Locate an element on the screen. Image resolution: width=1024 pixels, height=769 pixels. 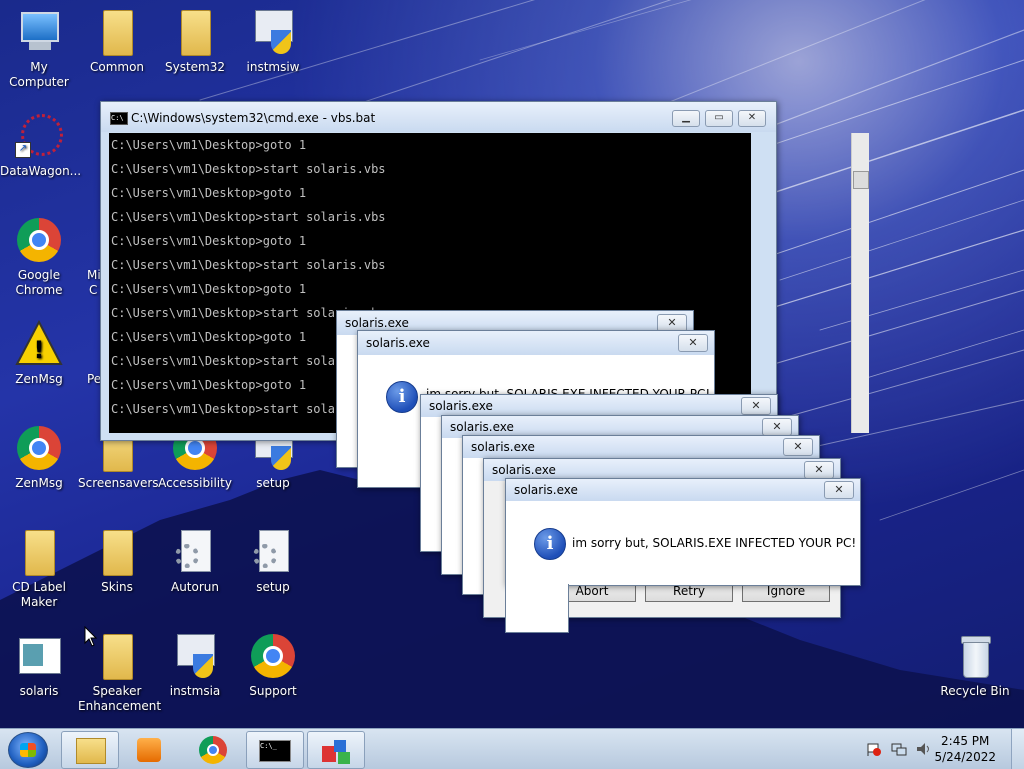
taskbar-explorer is located at coordinates (90, 750).